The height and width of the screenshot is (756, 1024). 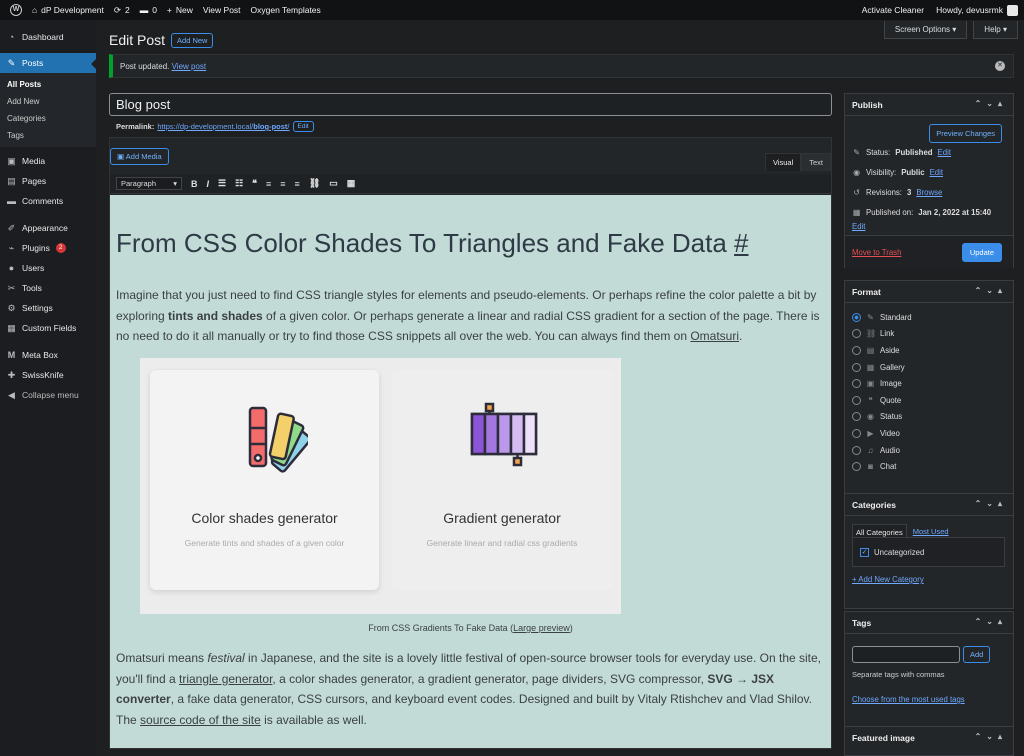 What do you see at coordinates (48, 228) in the screenshot?
I see `menu-appearance: ✐ Appearance` at bounding box center [48, 228].